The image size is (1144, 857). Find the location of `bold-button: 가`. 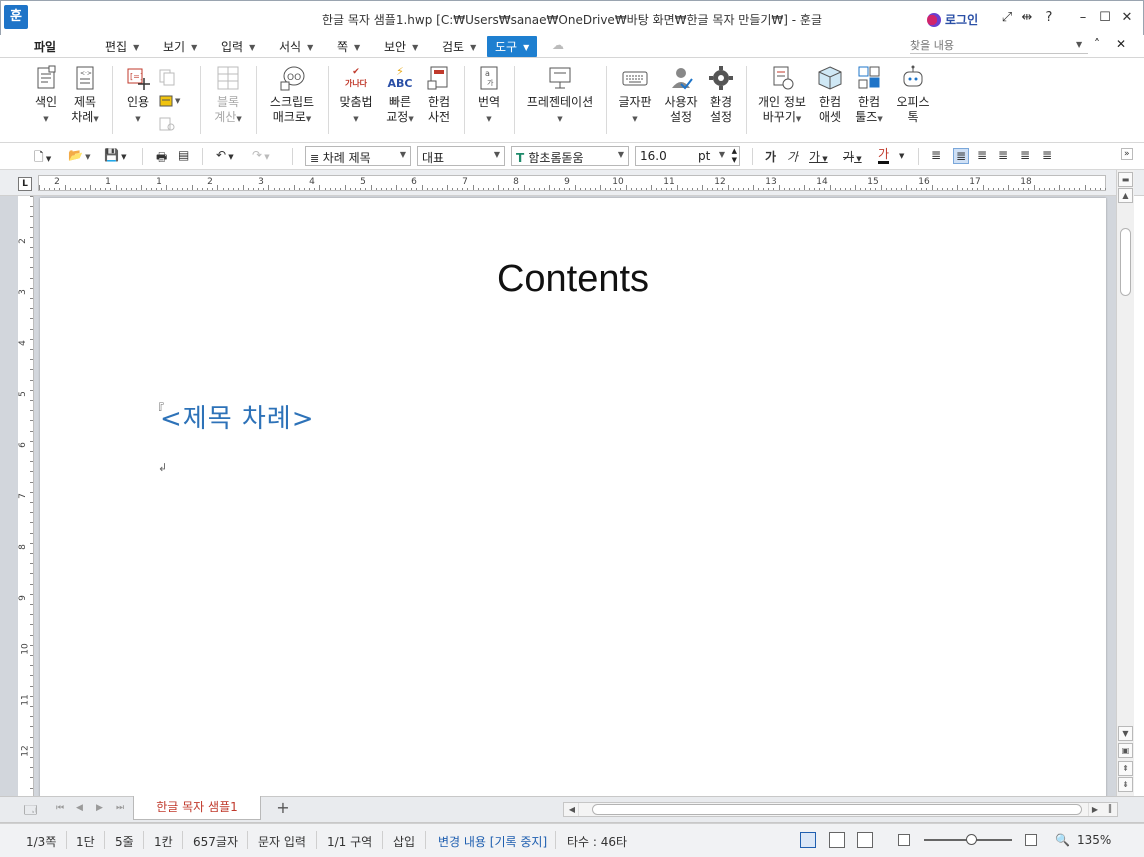

bold-button: 가 is located at coordinates (770, 156).